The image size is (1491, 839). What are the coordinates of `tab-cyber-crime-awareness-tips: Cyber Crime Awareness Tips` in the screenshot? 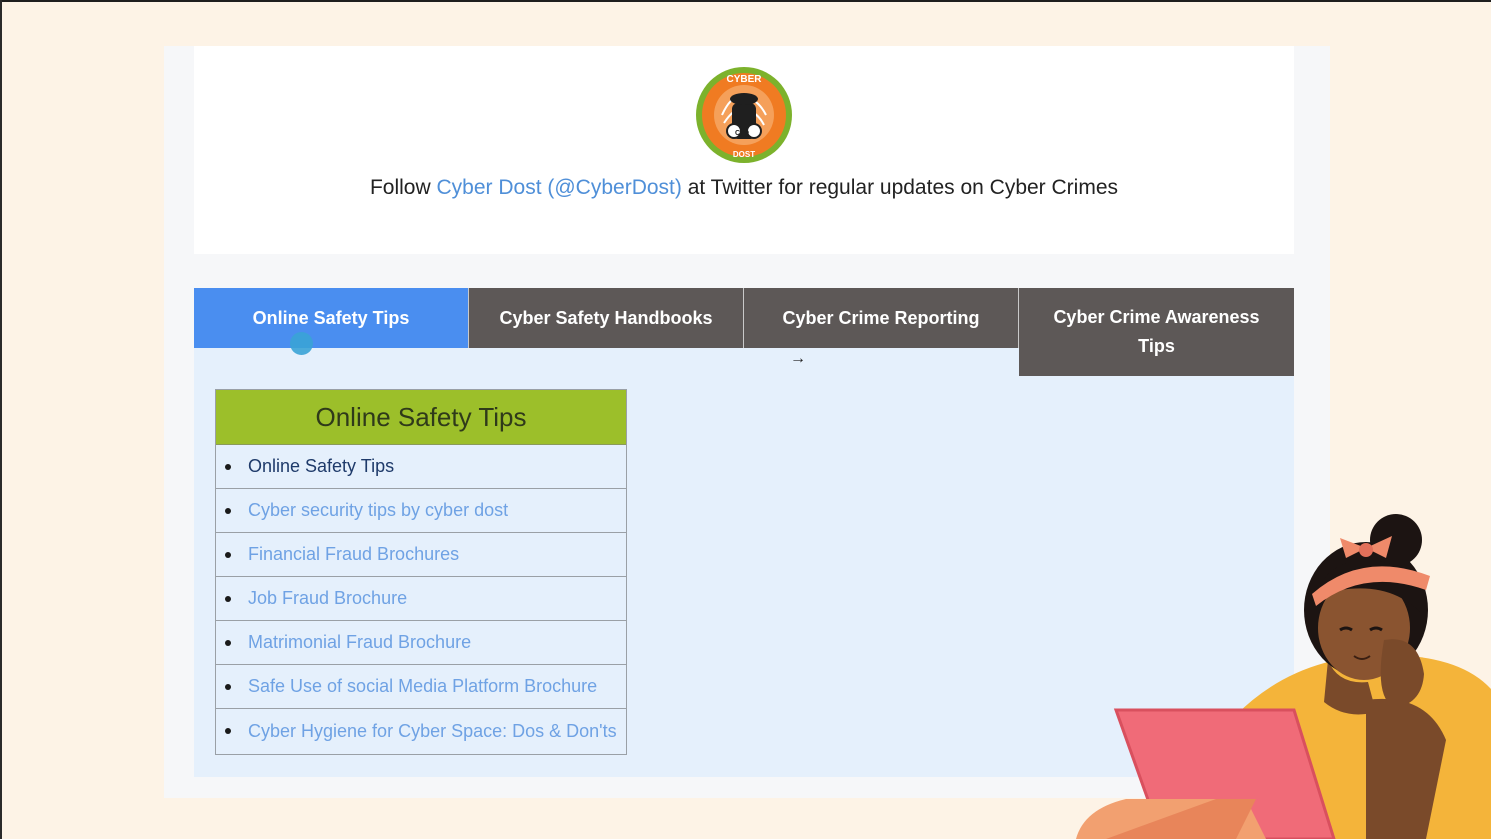 It's located at (1156, 332).